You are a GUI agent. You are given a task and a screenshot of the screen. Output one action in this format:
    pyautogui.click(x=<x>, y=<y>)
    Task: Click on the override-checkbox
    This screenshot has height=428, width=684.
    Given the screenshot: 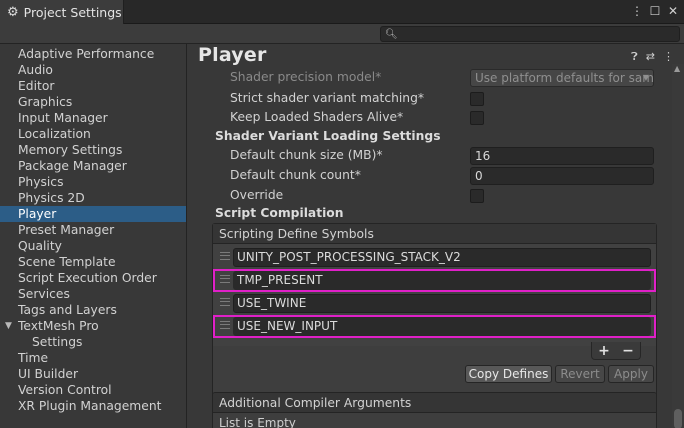 What is the action you would take?
    pyautogui.click(x=477, y=196)
    